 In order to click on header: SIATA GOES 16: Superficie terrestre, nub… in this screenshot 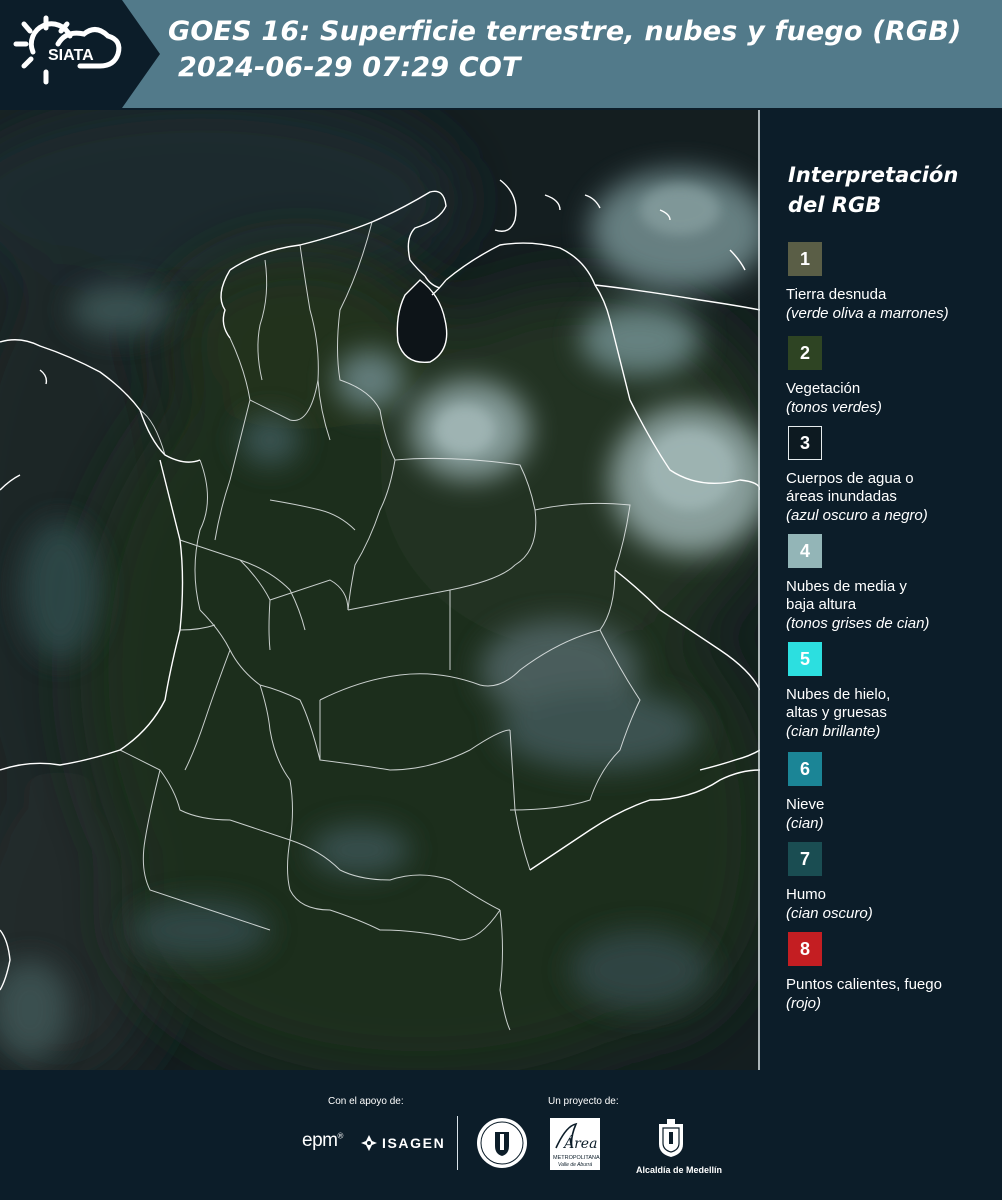, I will do `click(501, 54)`.